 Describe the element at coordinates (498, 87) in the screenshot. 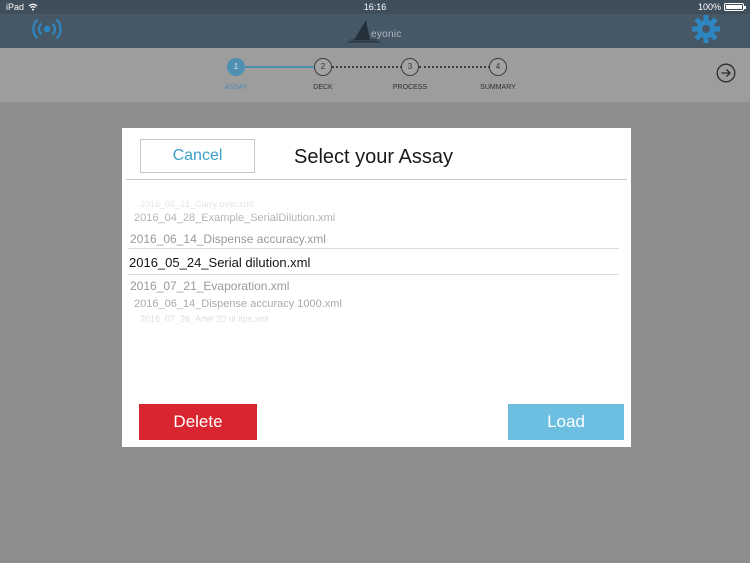

I see `step-label-summary: SUMMARY` at that location.